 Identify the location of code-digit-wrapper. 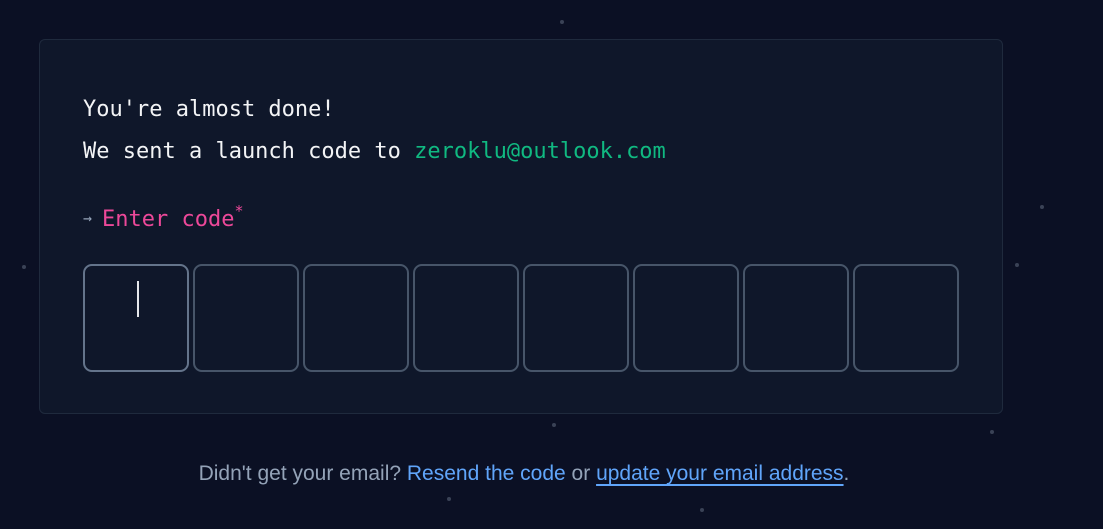
(136, 318).